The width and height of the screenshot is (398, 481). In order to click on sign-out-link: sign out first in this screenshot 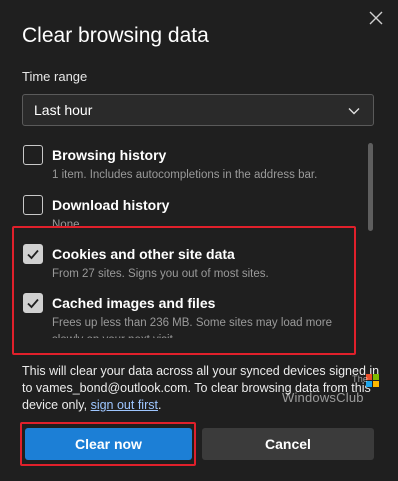, I will do `click(124, 405)`.